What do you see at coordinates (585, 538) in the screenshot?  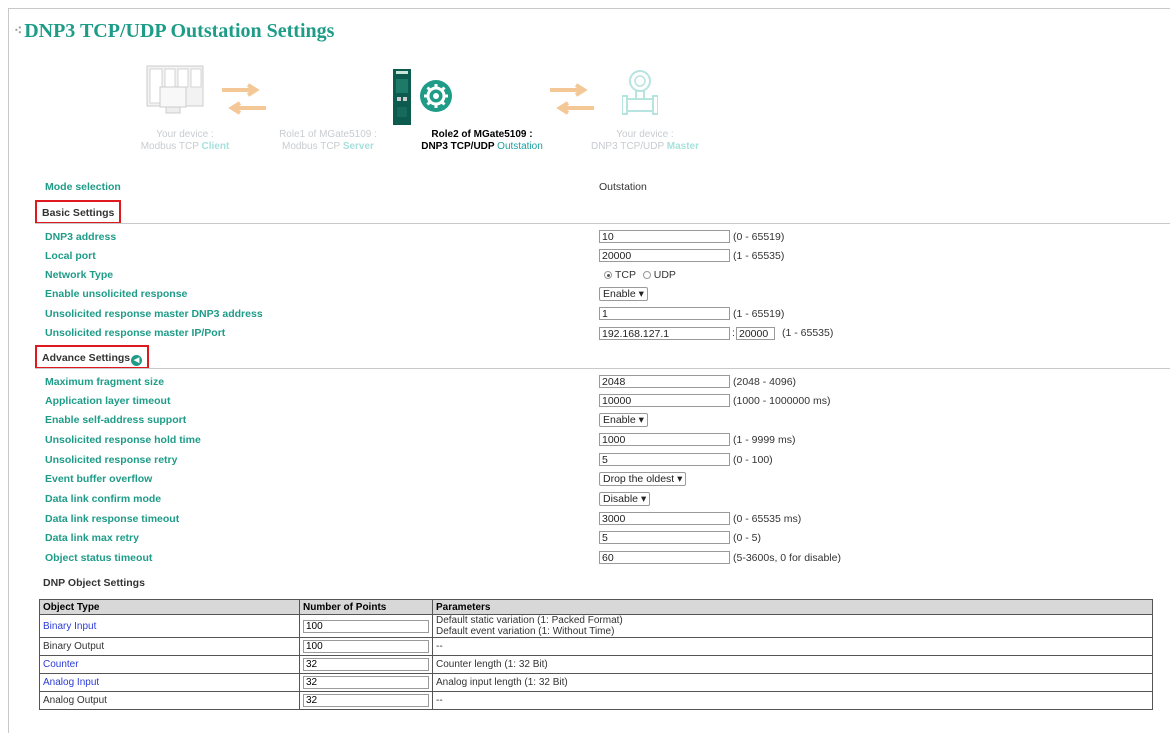 I see `dl-retry-row: Data link max retry (0 - 5)` at bounding box center [585, 538].